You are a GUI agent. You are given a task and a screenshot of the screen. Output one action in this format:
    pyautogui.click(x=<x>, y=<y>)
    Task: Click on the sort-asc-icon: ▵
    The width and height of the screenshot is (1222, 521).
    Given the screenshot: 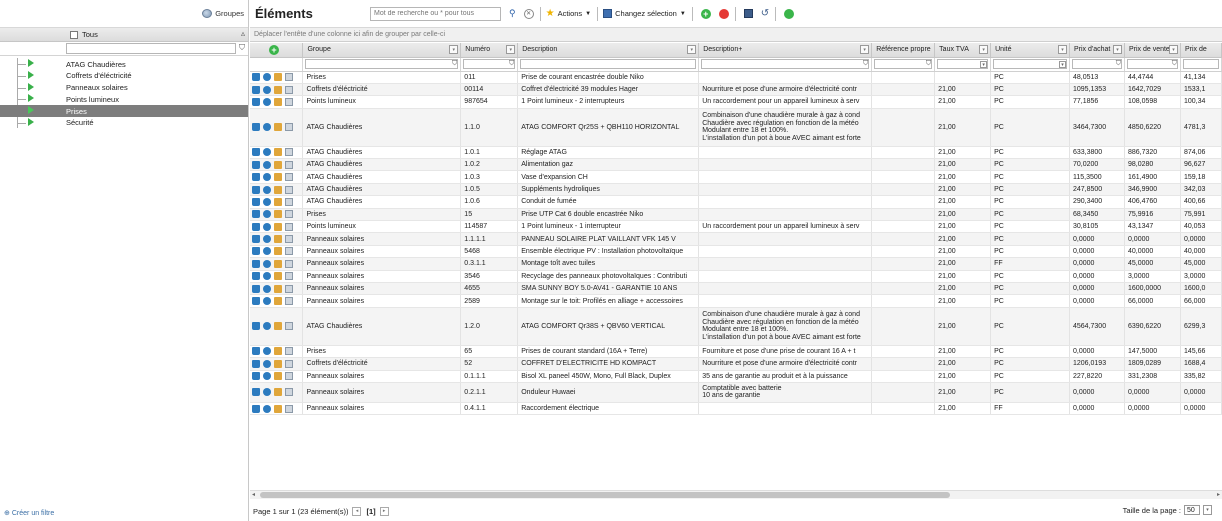 What is the action you would take?
    pyautogui.click(x=243, y=33)
    